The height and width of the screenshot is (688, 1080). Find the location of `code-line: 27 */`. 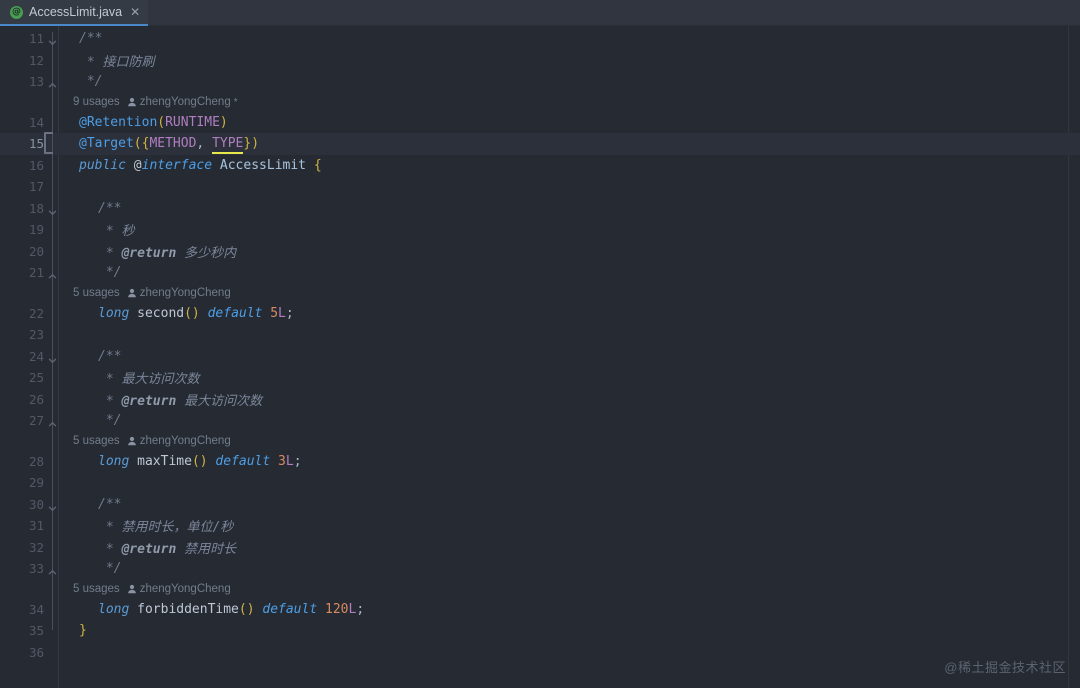

code-line: 27 */ is located at coordinates (540, 421).